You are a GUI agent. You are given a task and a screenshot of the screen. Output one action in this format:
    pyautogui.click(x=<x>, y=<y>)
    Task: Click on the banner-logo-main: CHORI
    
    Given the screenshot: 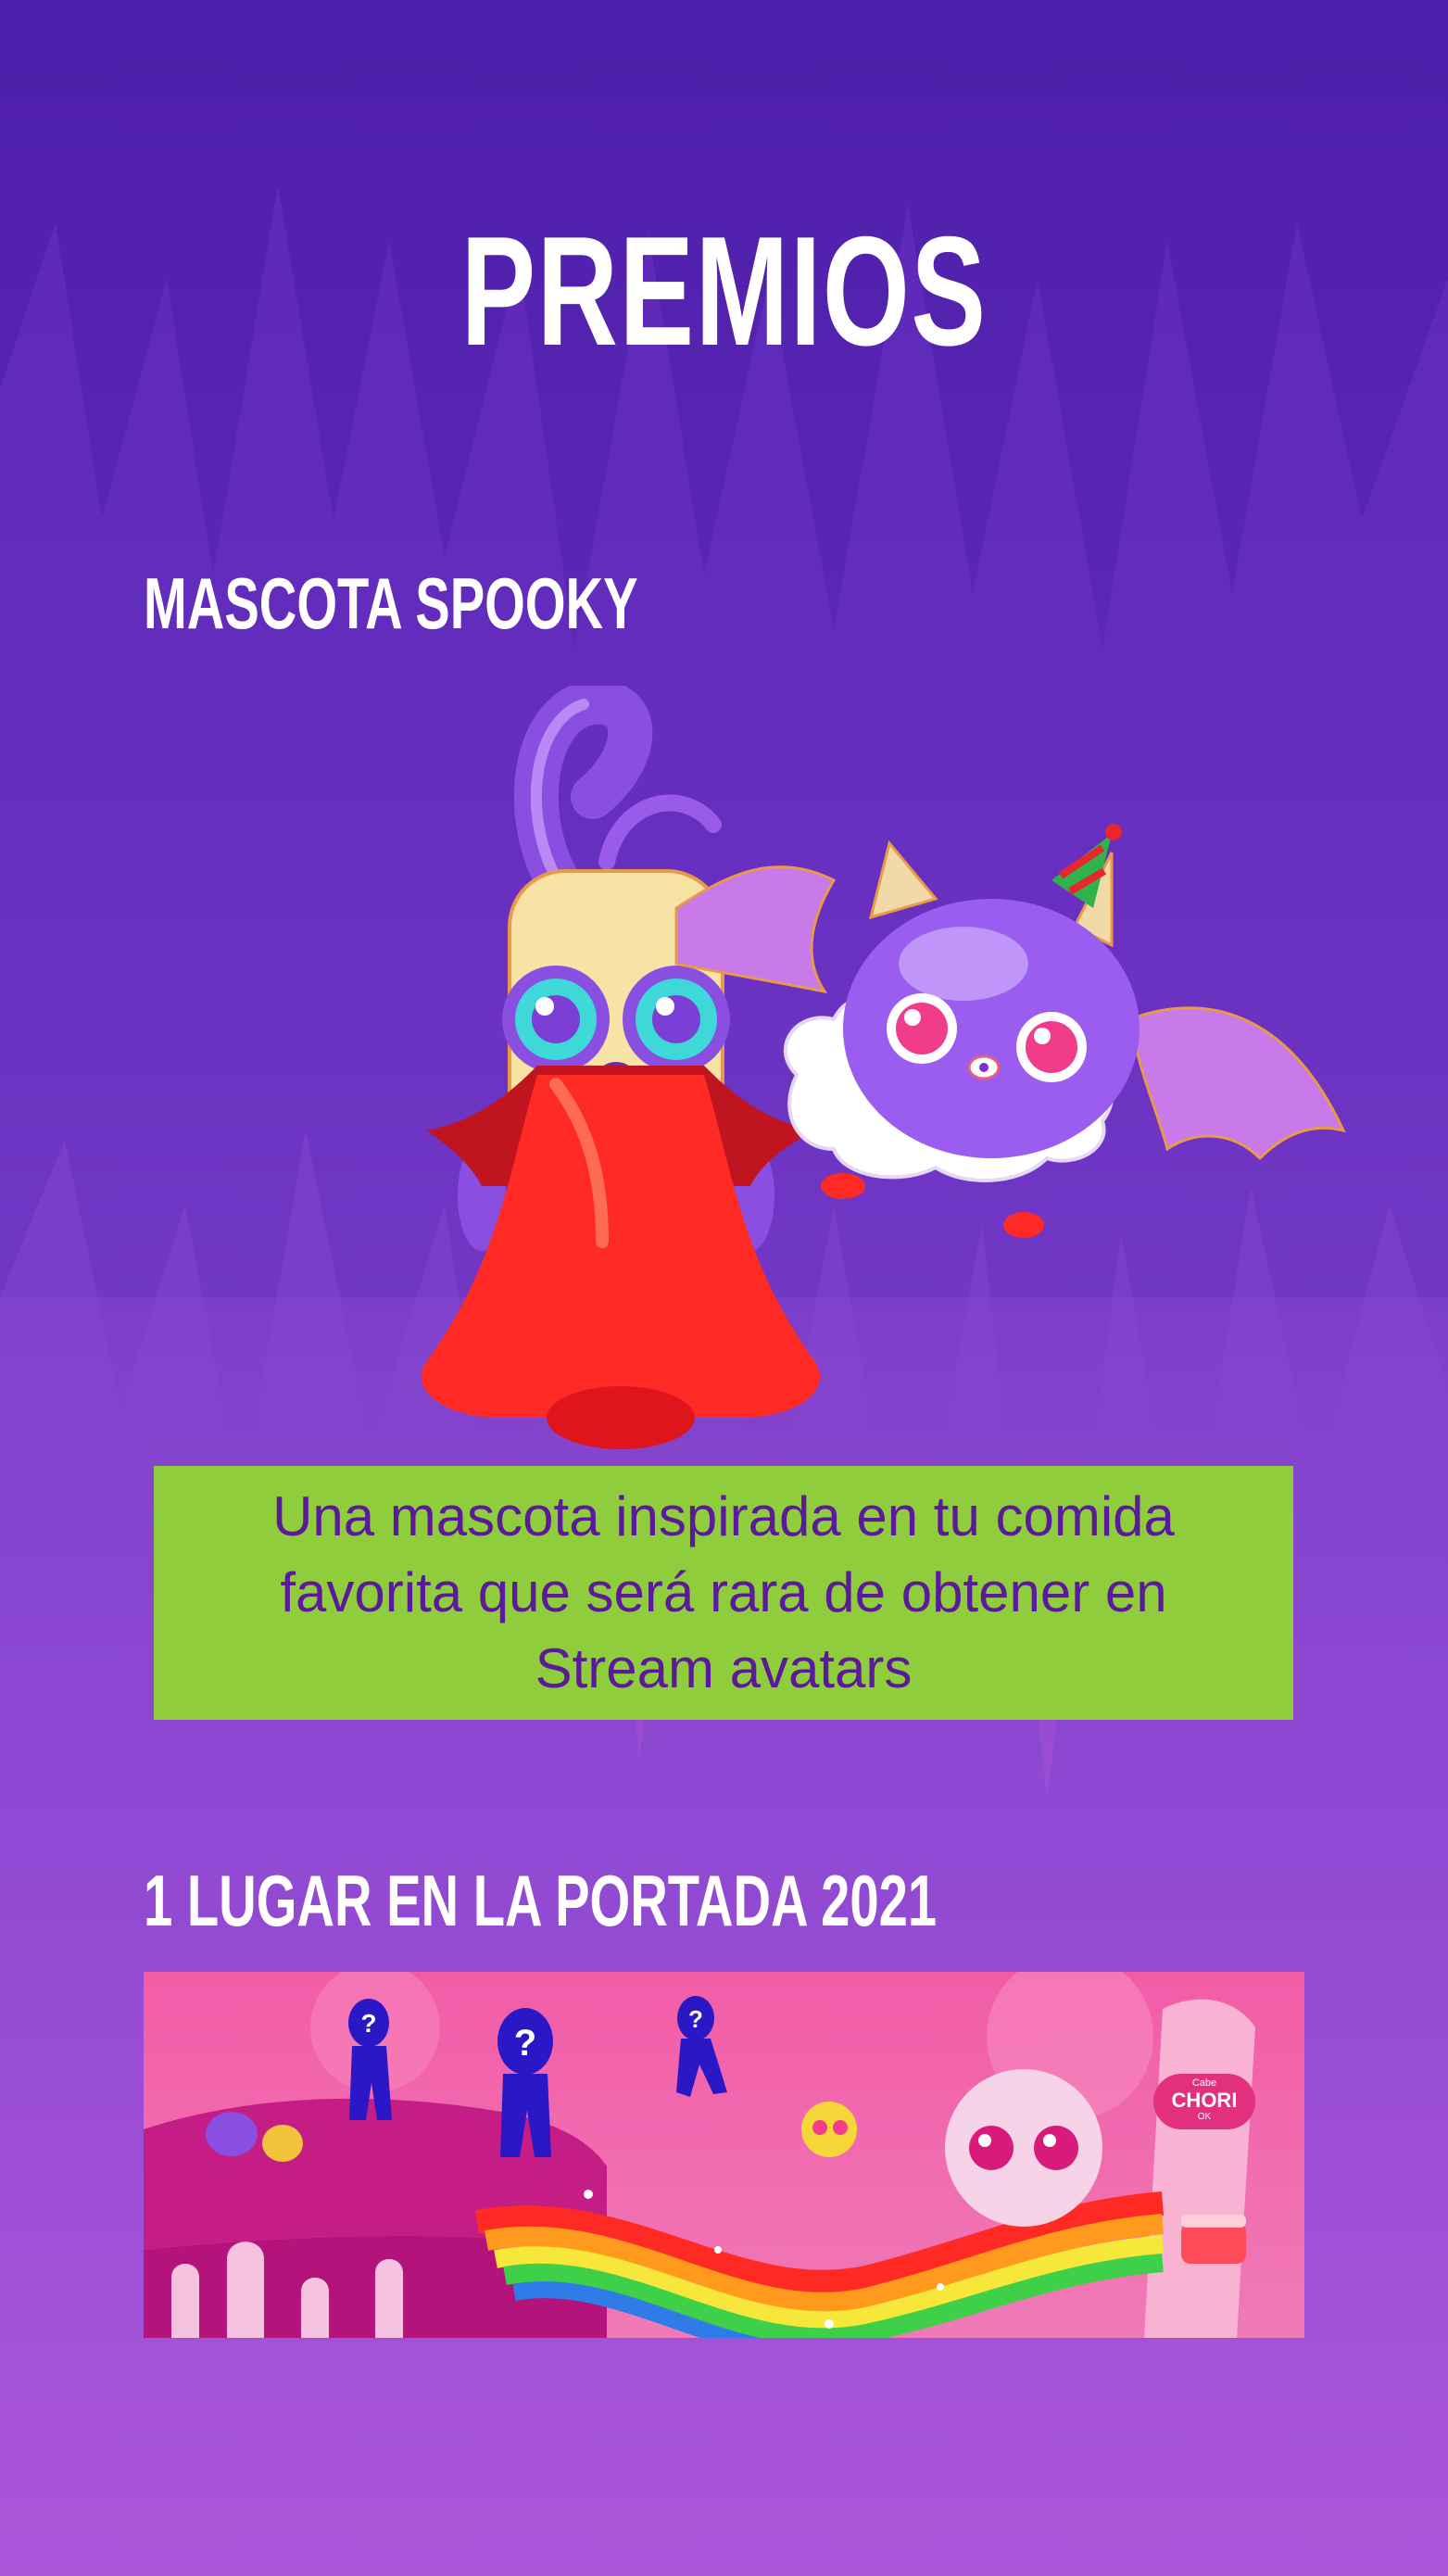 What is the action you would take?
    pyautogui.click(x=1204, y=2100)
    